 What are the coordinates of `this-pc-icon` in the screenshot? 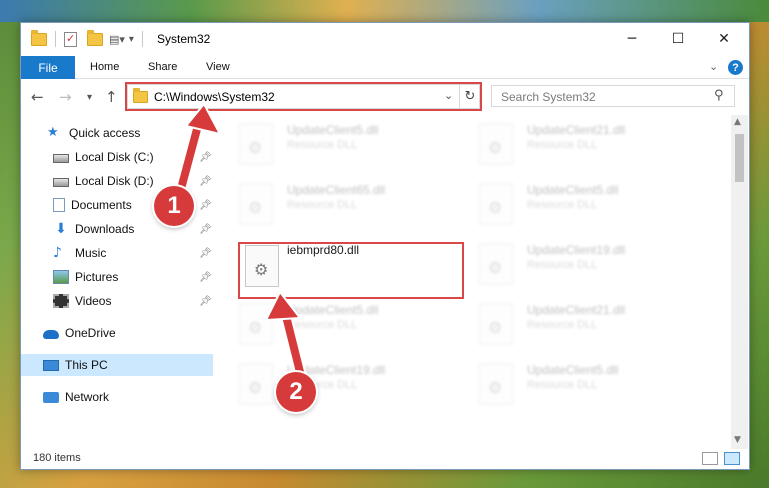 It's located at (51, 365).